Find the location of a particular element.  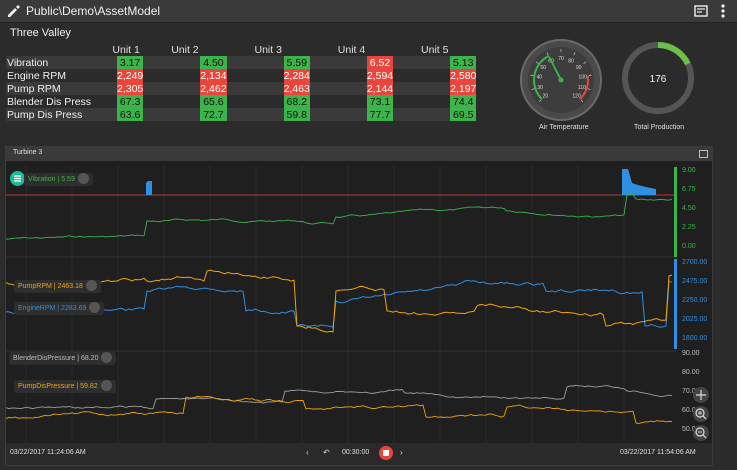

value-cell: 73.1 is located at coordinates (380, 101).